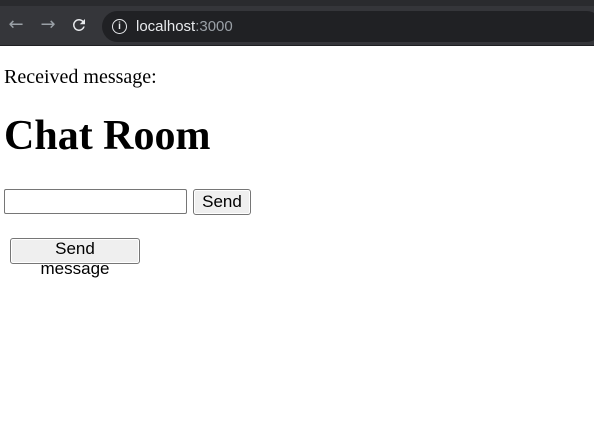 The width and height of the screenshot is (594, 422). What do you see at coordinates (348, 26) in the screenshot?
I see `address-bar: i localhost:3000` at bounding box center [348, 26].